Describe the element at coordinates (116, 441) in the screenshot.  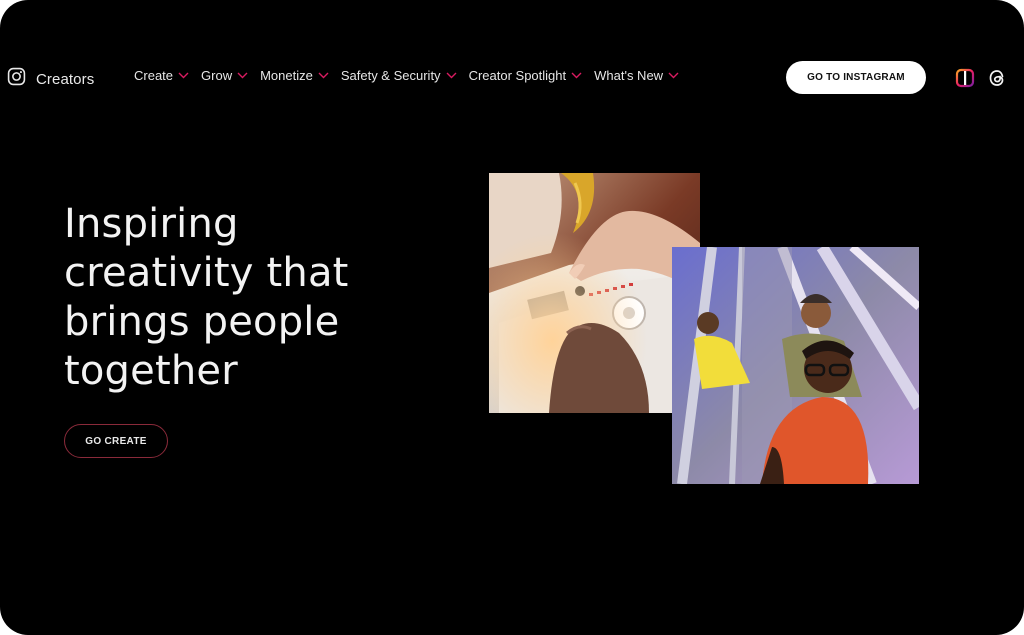
I see `go-create-button: GO CREATE` at that location.